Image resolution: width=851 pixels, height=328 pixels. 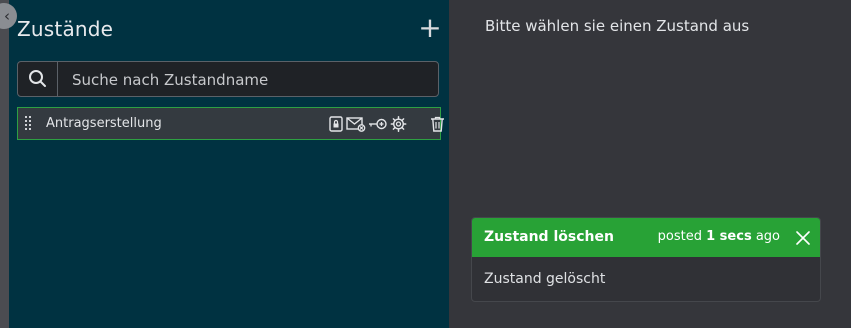 What do you see at coordinates (549, 237) in the screenshot?
I see `toast-title: Zustand löschen` at bounding box center [549, 237].